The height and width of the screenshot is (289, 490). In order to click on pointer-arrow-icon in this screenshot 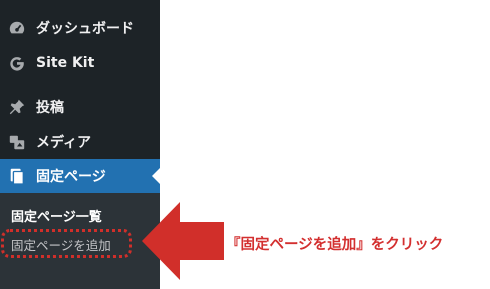, I will do `click(183, 241)`.